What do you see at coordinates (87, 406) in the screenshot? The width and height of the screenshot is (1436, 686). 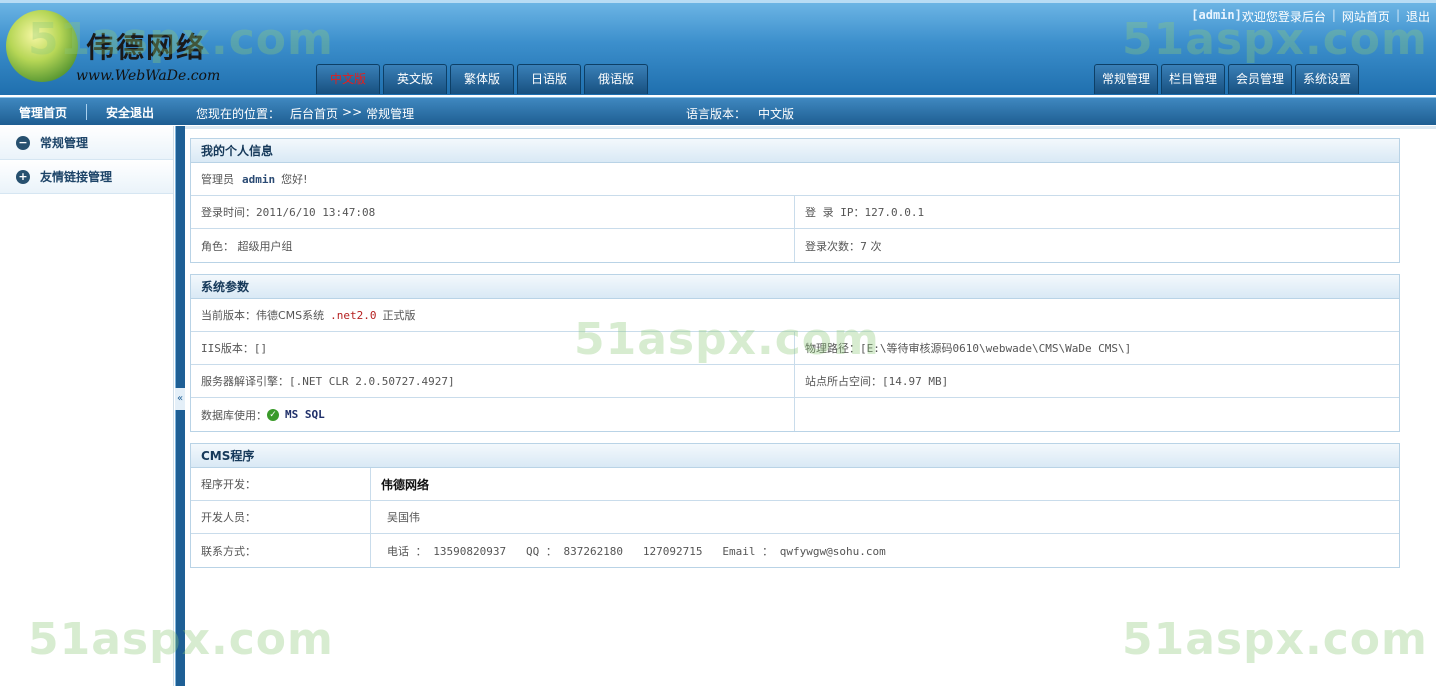 I see `sidebar: − 常规管理 + 友情链接管理` at bounding box center [87, 406].